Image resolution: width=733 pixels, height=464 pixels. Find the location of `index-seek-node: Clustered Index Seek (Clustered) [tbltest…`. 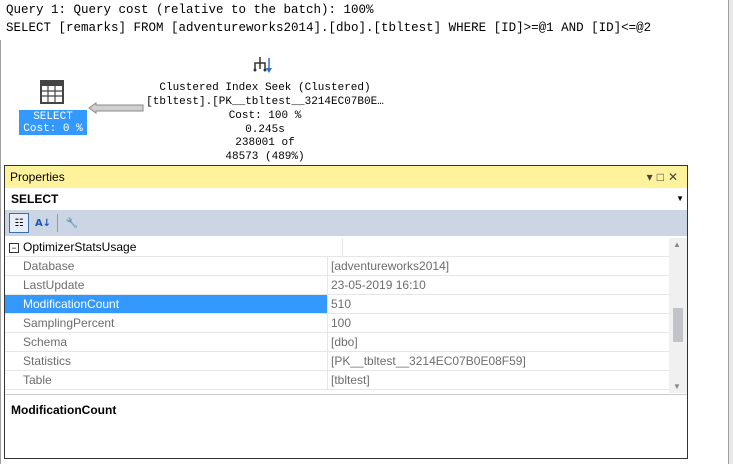

index-seek-node: Clustered Index Seek (Clustered) [tbltest… is located at coordinates (265, 123).